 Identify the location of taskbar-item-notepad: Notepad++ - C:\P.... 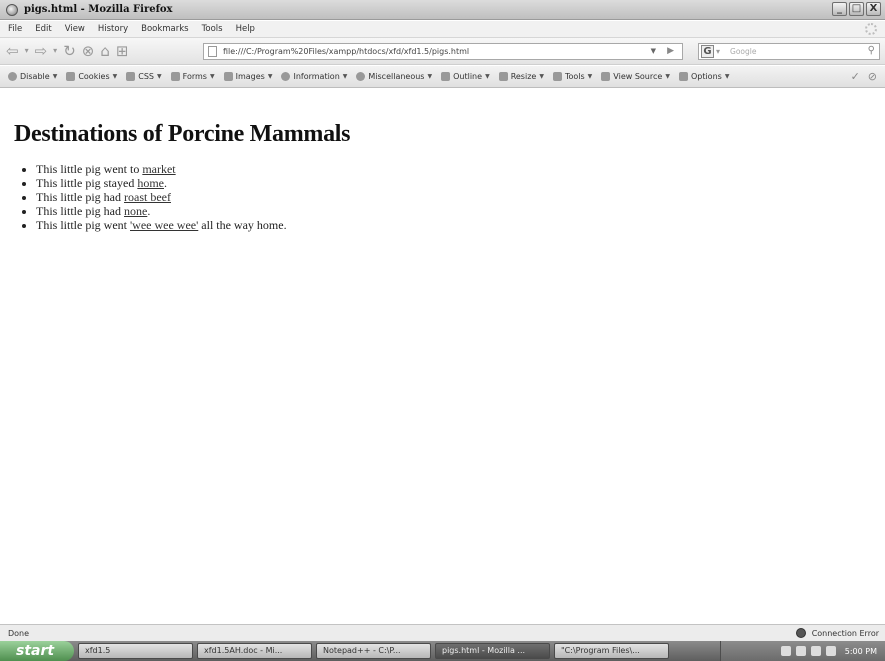
(373, 651).